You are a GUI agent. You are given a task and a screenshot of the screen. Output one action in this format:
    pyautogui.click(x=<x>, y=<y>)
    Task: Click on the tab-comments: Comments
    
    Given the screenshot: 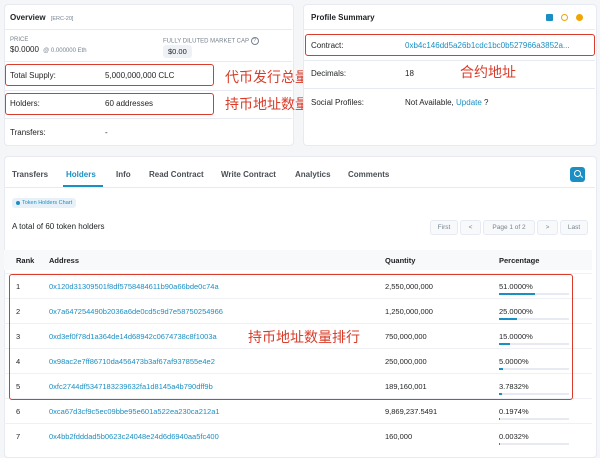 What is the action you would take?
    pyautogui.click(x=368, y=174)
    